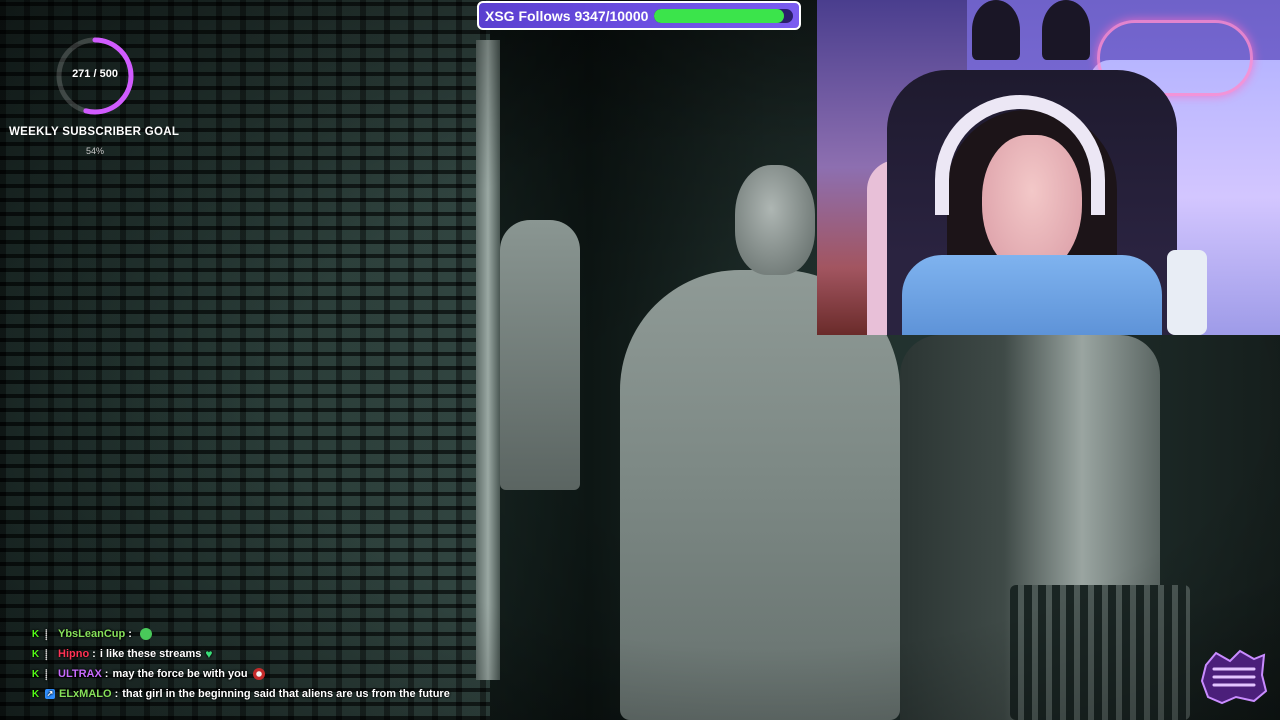 The image size is (1280, 720). Describe the element at coordinates (1187, 292) in the screenshot. I see `microphone-image` at that location.